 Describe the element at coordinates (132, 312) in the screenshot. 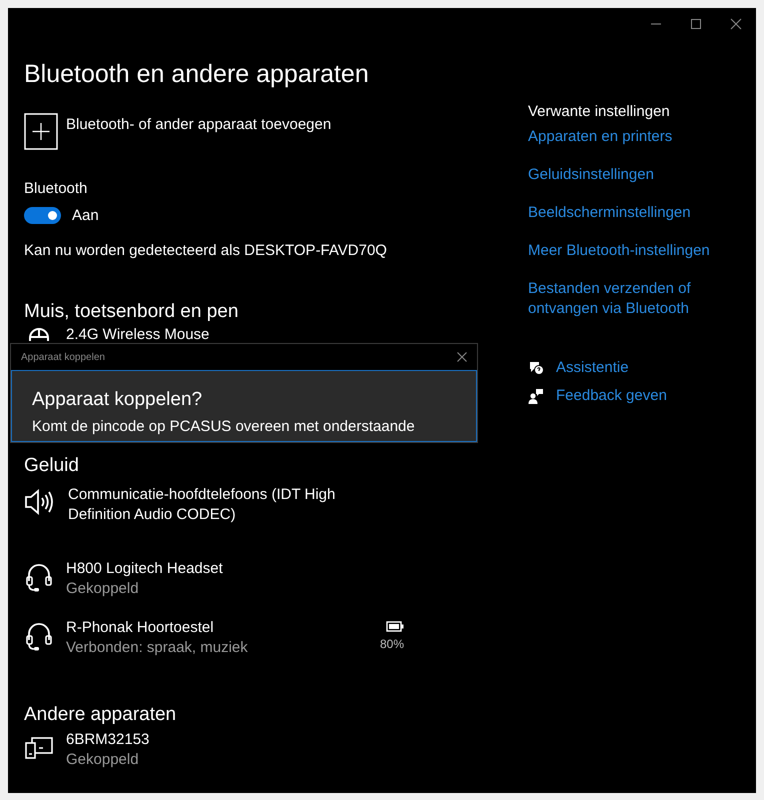

I see `section-heading: Muis, toetsenbord en pen` at that location.